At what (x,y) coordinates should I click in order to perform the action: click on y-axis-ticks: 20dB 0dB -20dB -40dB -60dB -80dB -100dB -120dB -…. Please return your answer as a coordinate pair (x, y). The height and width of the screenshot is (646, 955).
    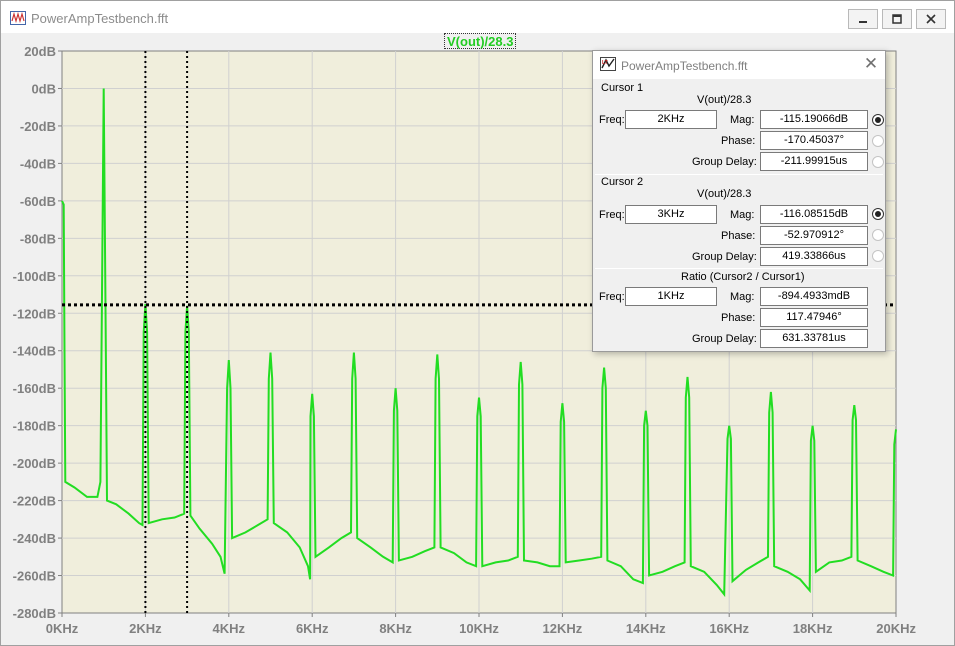
    Looking at the image, I should click on (37, 332).